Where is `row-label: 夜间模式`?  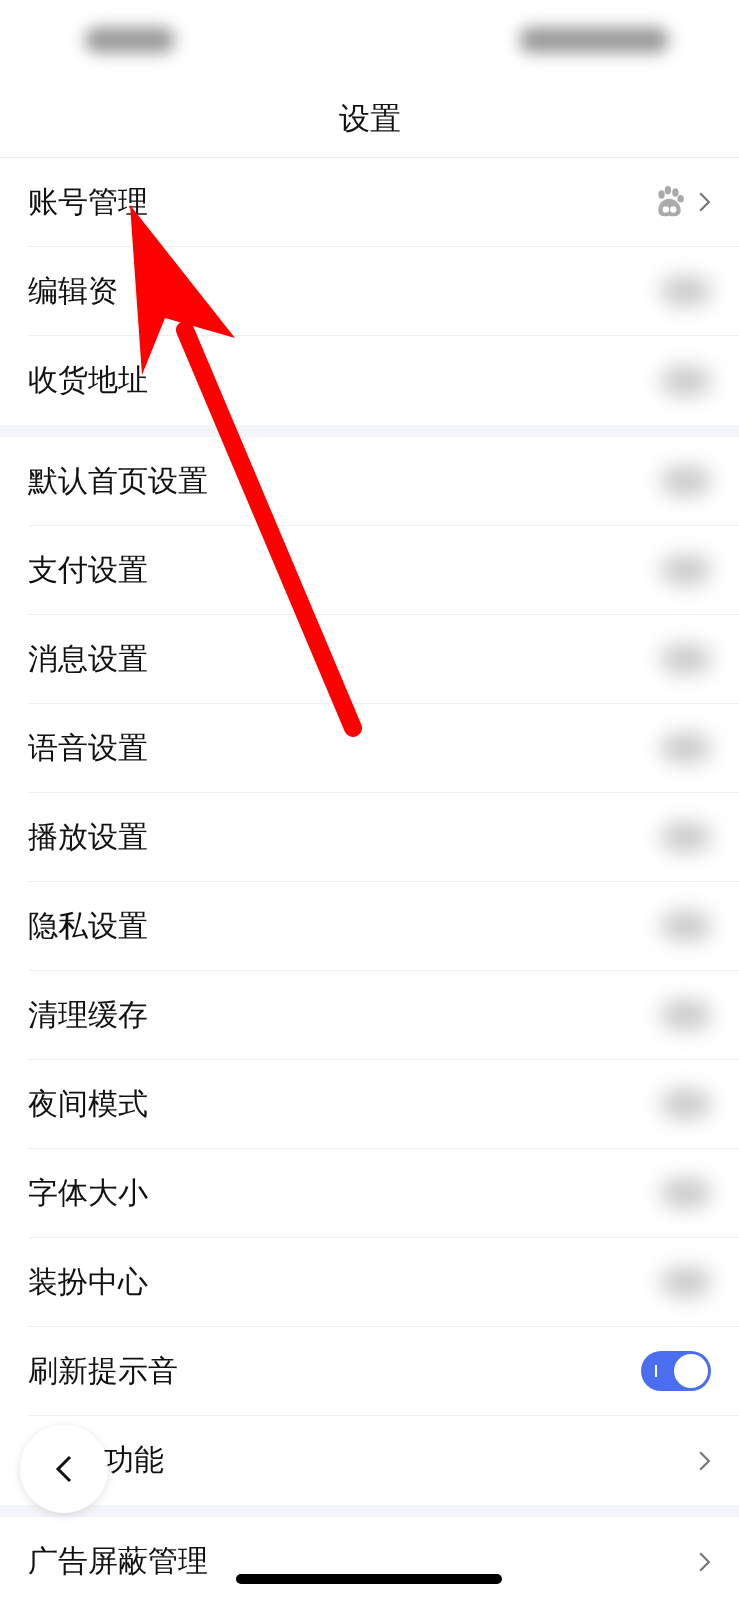
row-label: 夜间模式 is located at coordinates (88, 1103).